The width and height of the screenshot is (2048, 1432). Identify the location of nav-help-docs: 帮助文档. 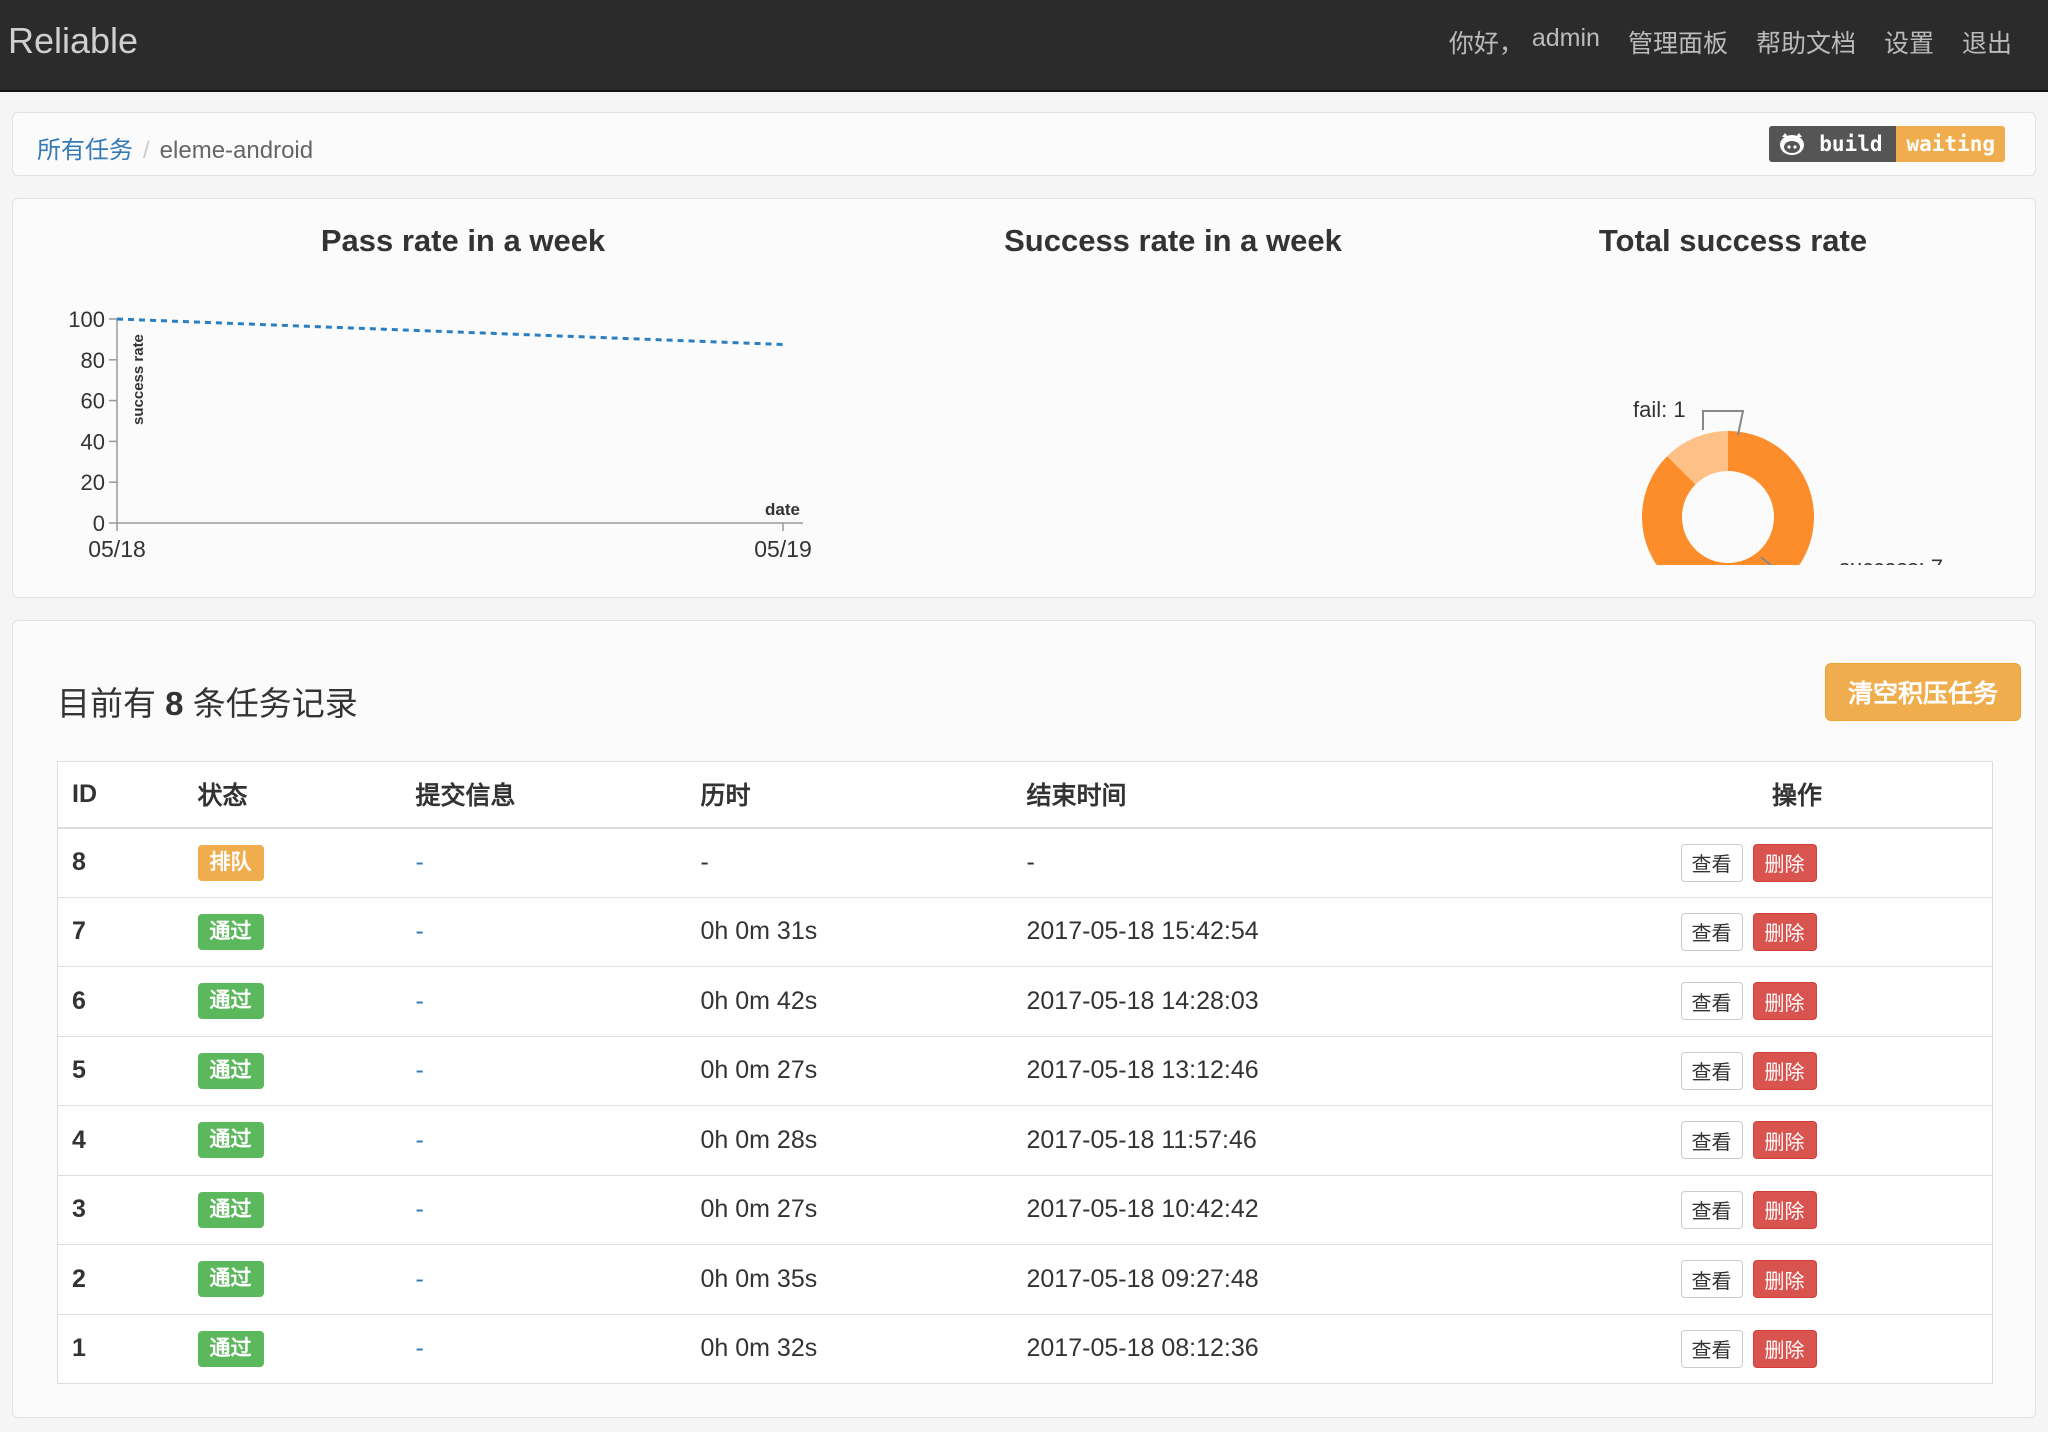
(1806, 42).